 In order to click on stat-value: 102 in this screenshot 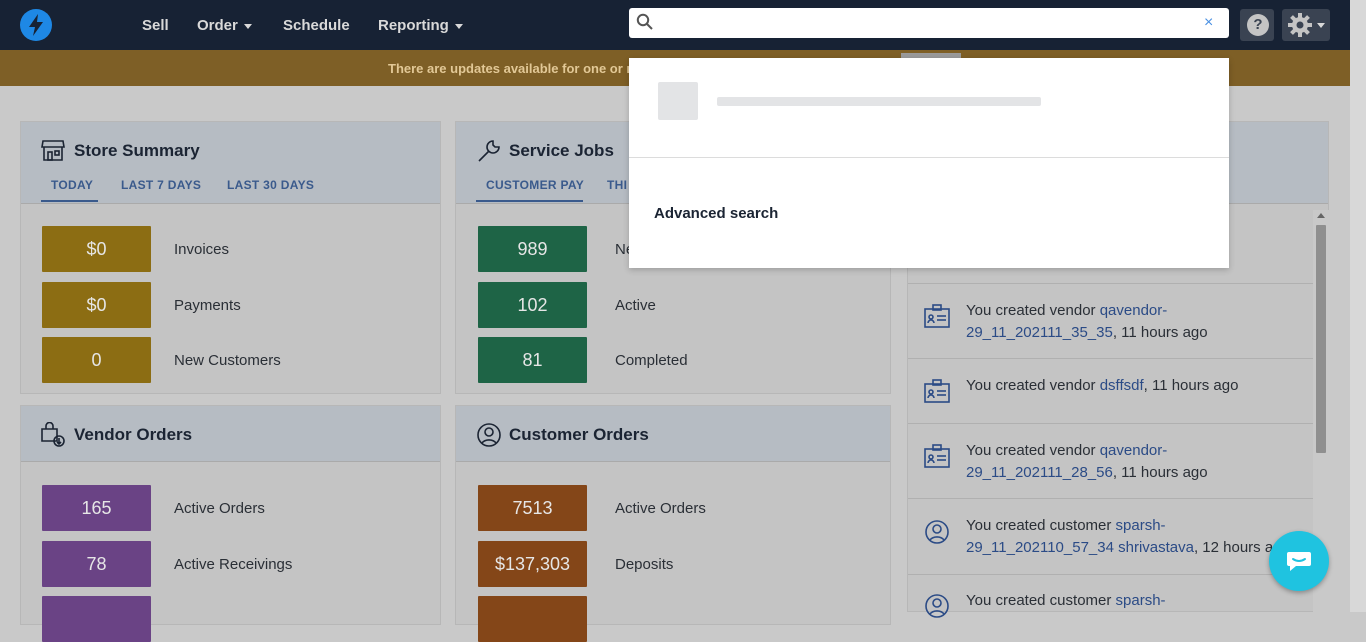, I will do `click(532, 305)`.